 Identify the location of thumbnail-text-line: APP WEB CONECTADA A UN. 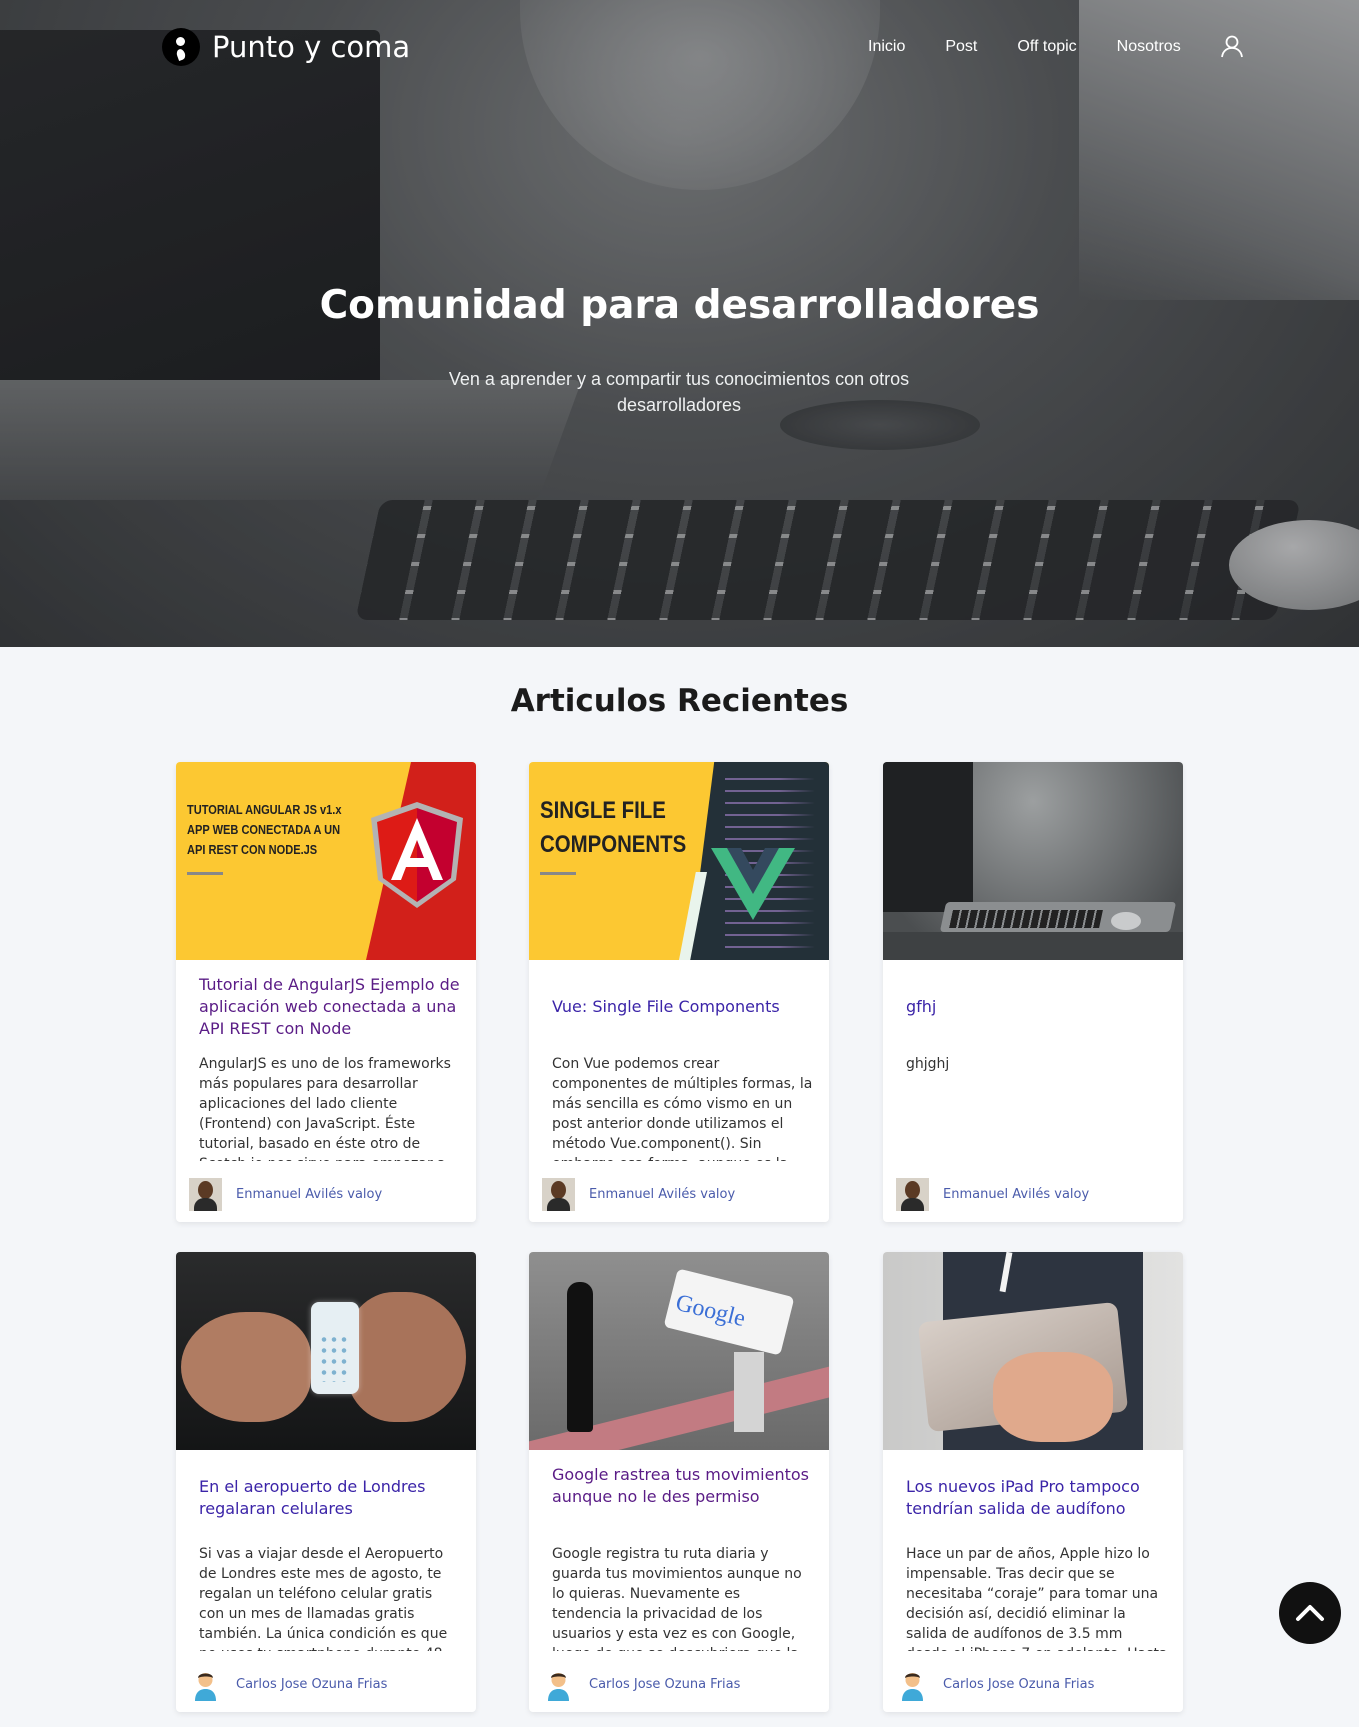
(264, 829).